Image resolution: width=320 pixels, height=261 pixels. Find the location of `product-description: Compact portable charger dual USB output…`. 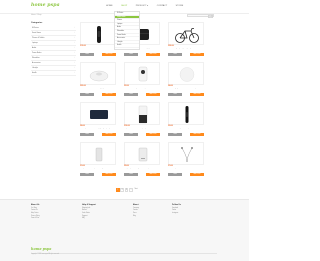

product-description: Compact portable charger dual USB output… is located at coordinates (142, 170).